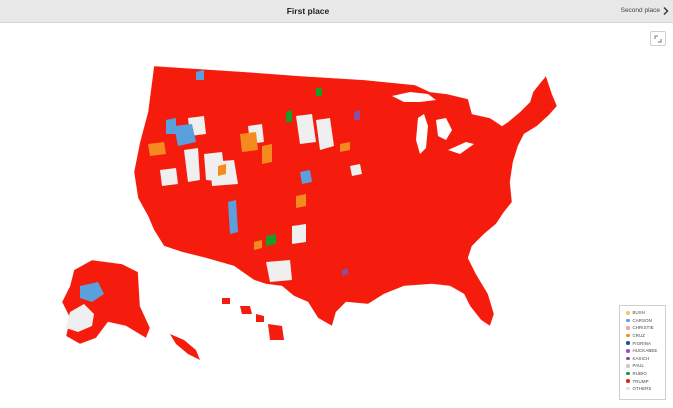 Image resolution: width=673 pixels, height=408 pixels. I want to click on legend-item: PAUL, so click(645, 366).